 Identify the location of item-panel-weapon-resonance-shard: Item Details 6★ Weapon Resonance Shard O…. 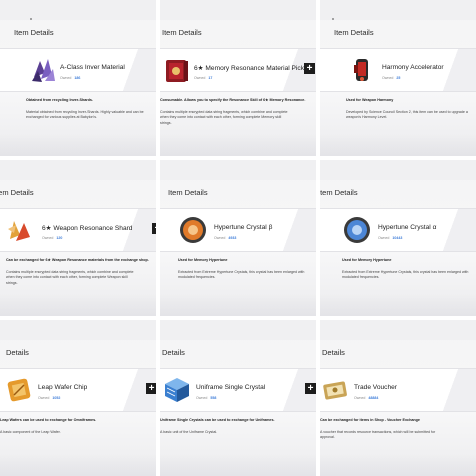
(78, 238).